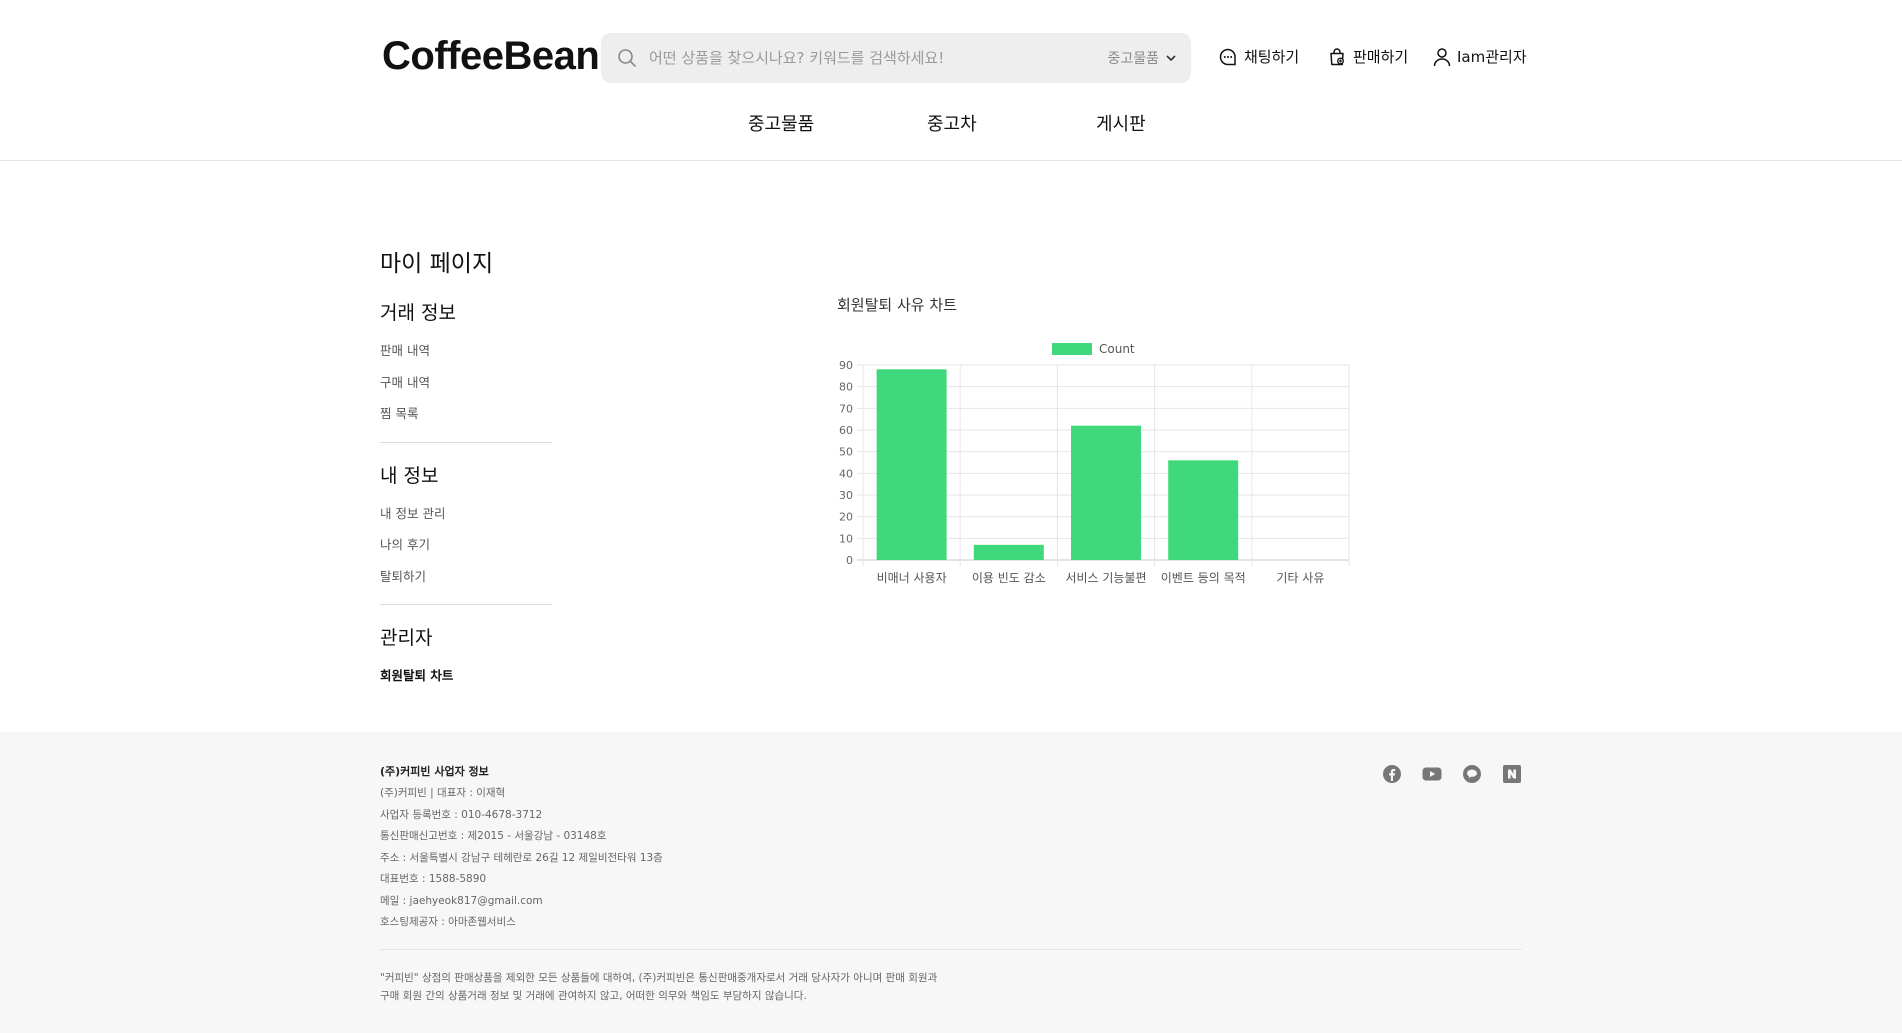 Image resolution: width=1902 pixels, height=1033 pixels. Describe the element at coordinates (434, 771) in the screenshot. I see `footer-title: (주)커피빈 사업자 정보` at that location.